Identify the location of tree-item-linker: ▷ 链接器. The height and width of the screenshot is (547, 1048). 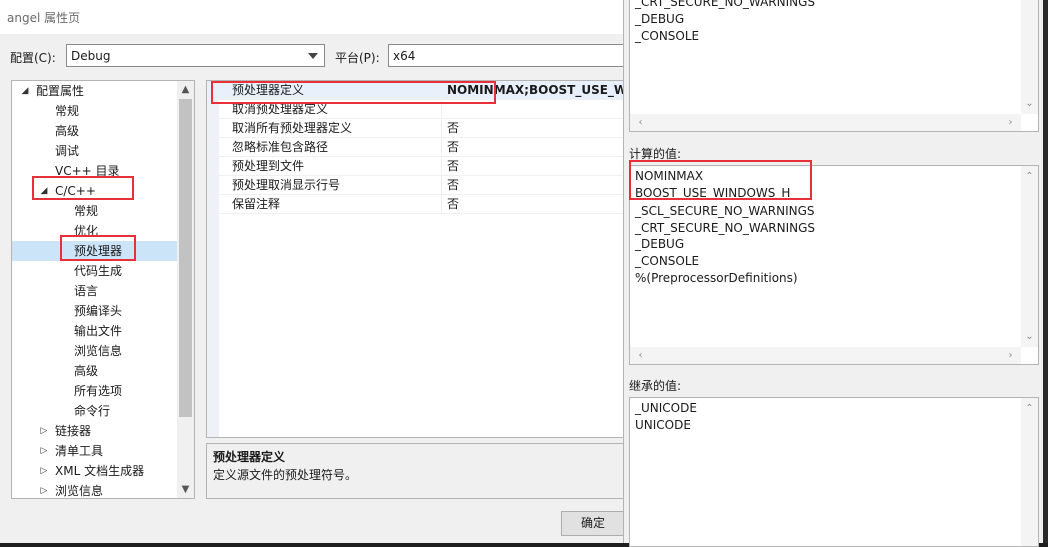
(95, 431).